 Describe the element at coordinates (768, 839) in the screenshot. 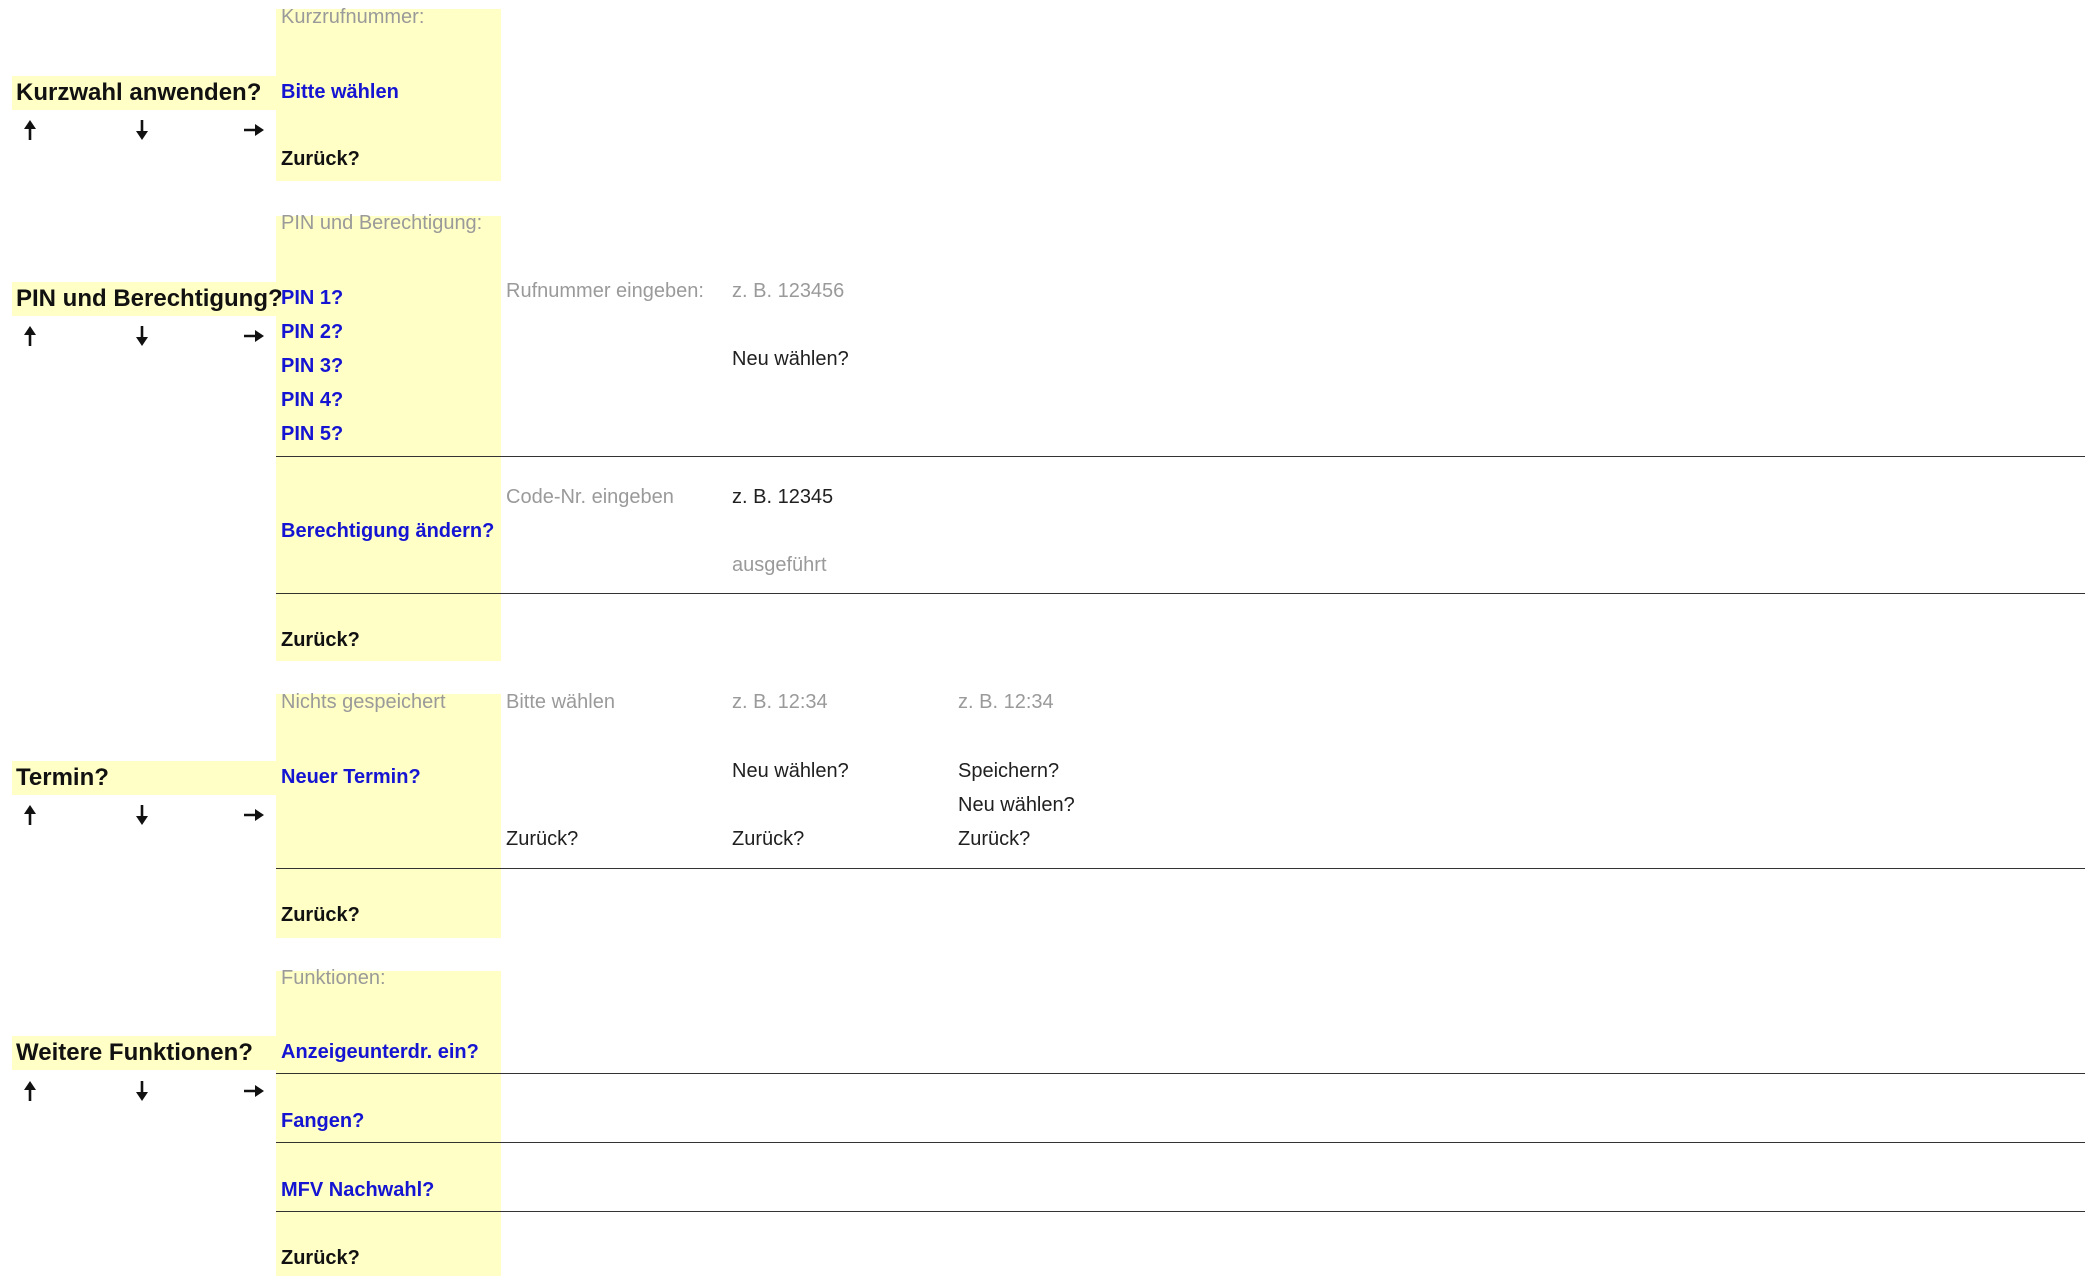

I see `termin-back-col3: Zurück?` at that location.